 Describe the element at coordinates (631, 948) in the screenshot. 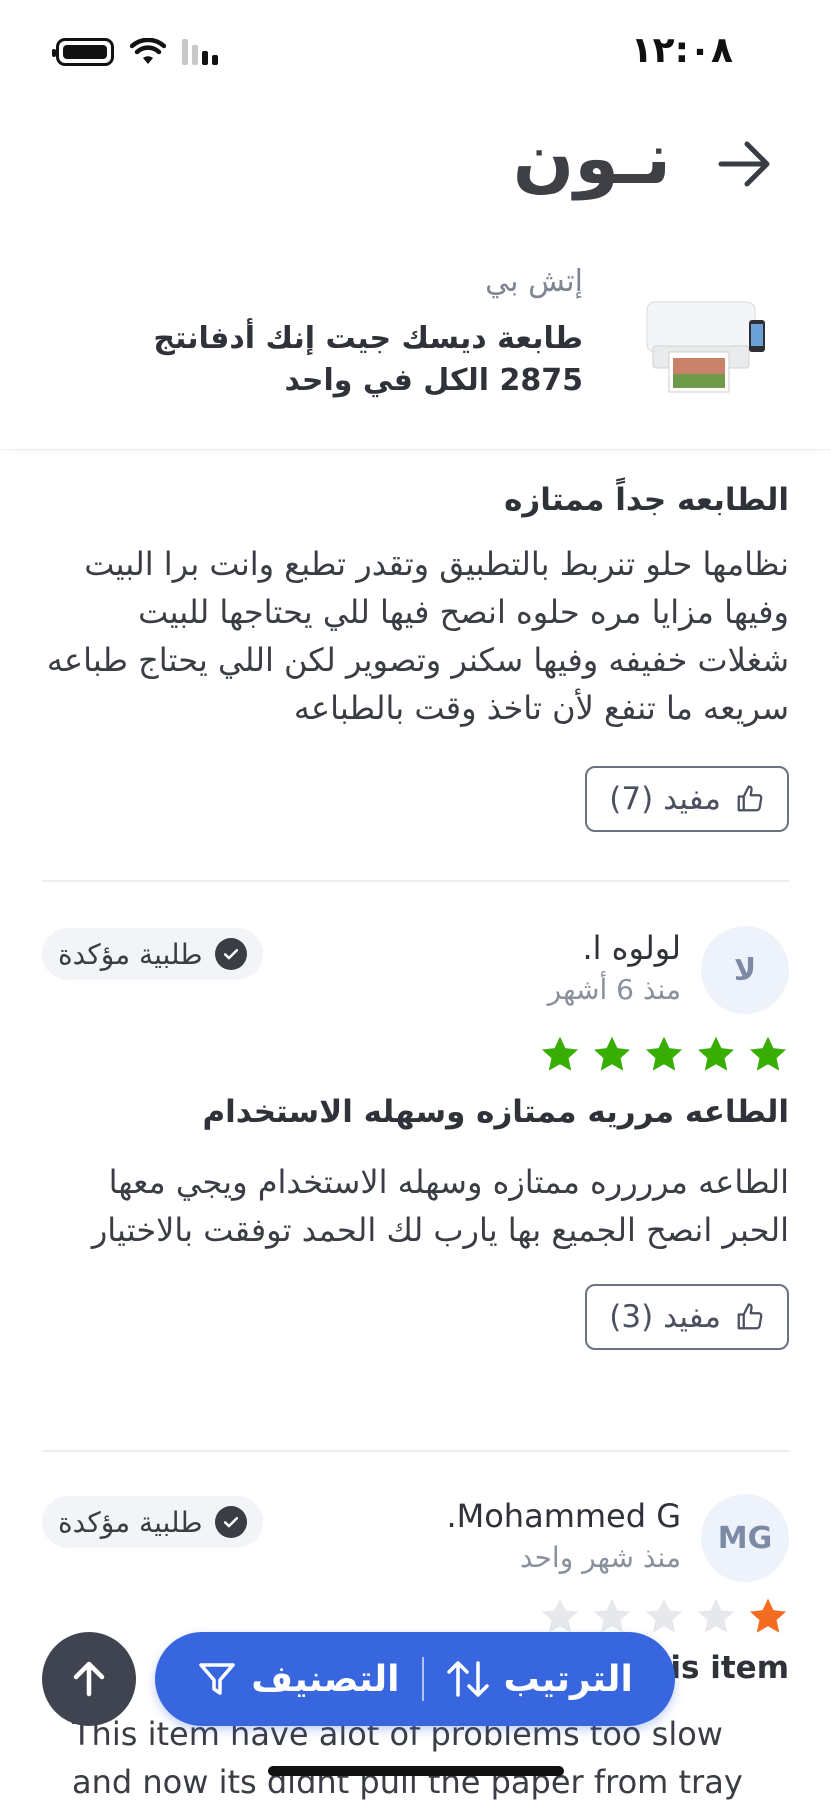

I see `reviewer-name: لولوه ا.` at that location.